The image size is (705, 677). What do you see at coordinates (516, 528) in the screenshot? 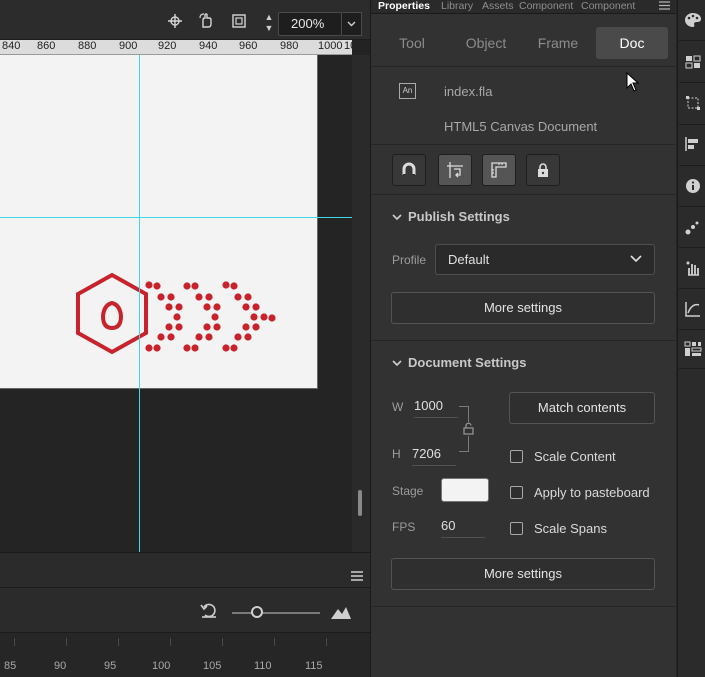
I see `scale-spans-checkbox` at bounding box center [516, 528].